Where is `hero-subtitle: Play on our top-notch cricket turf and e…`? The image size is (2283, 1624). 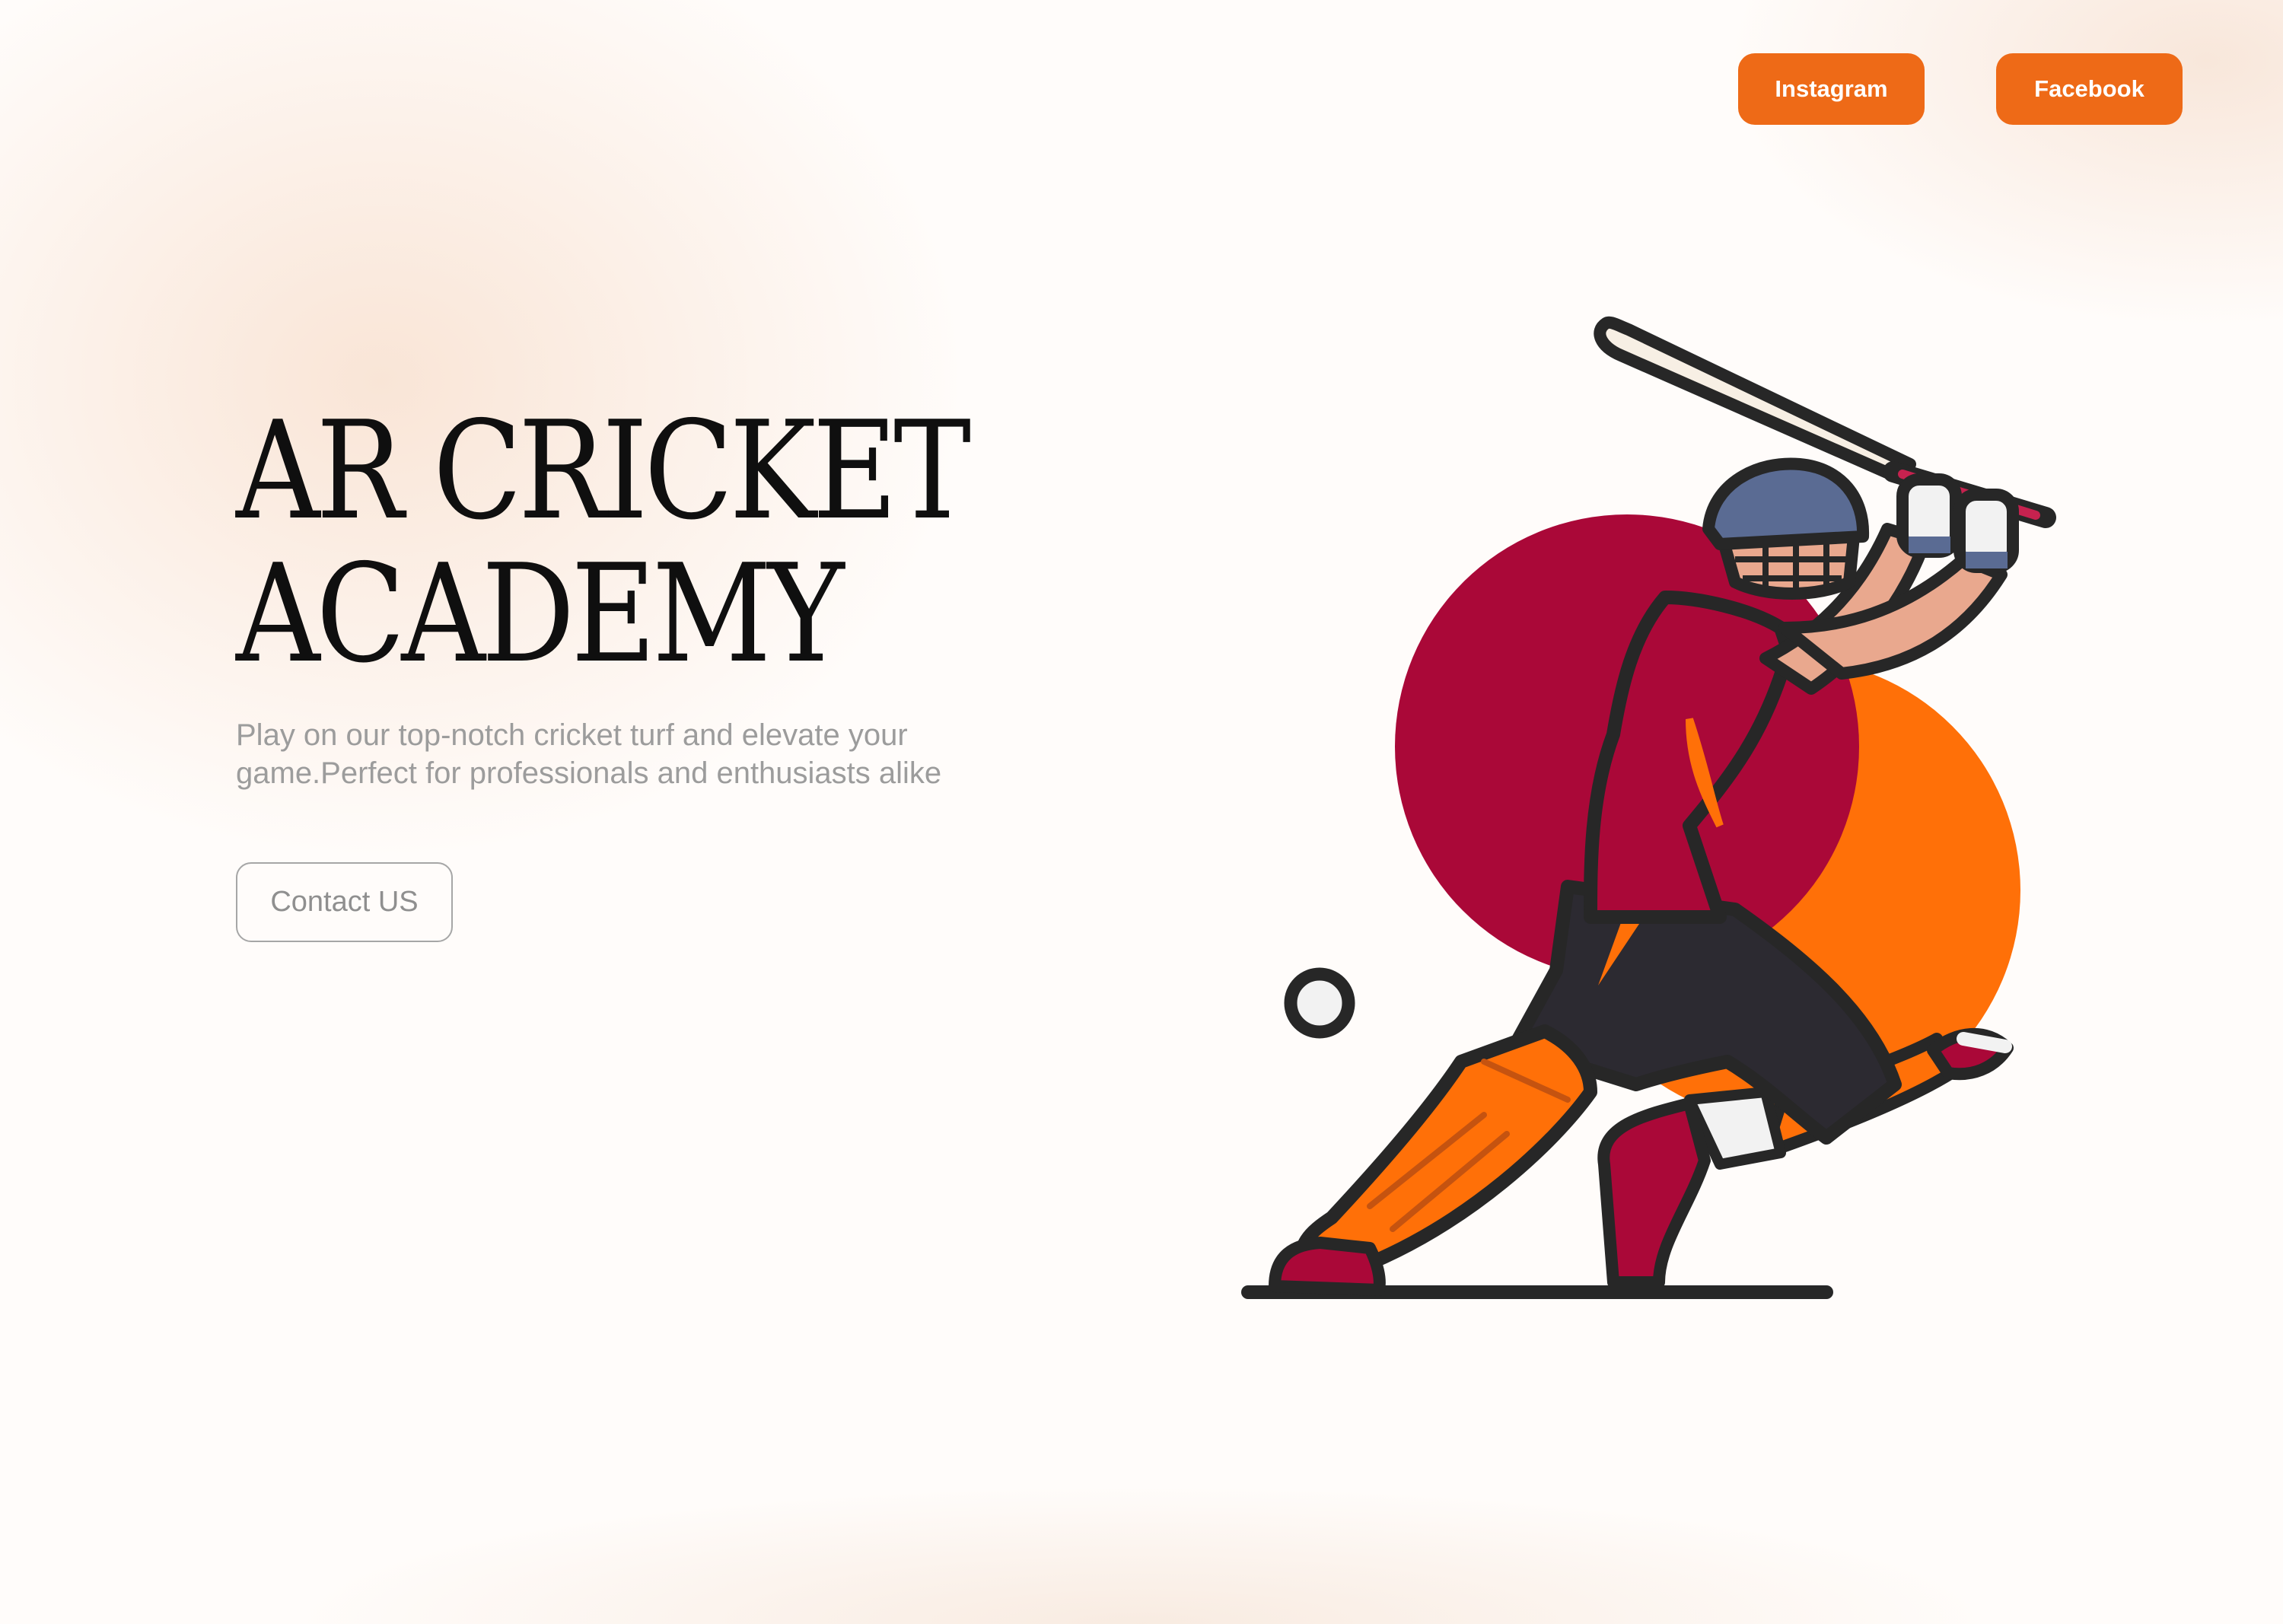 hero-subtitle: Play on our top-notch cricket turf and e… is located at coordinates (589, 754).